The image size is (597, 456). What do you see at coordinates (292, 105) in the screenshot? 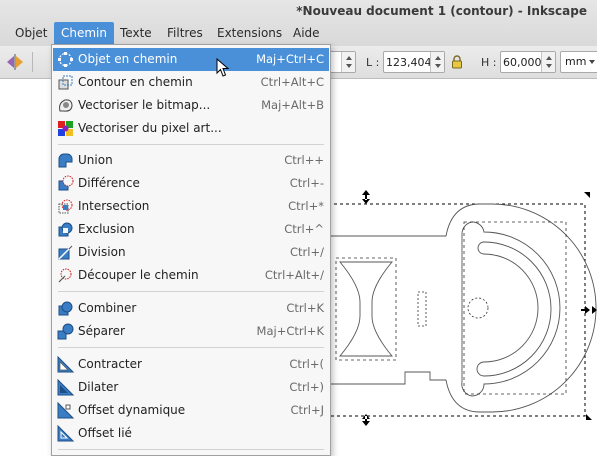
I see `menu-item-shortcut: Maj+Alt+B` at bounding box center [292, 105].